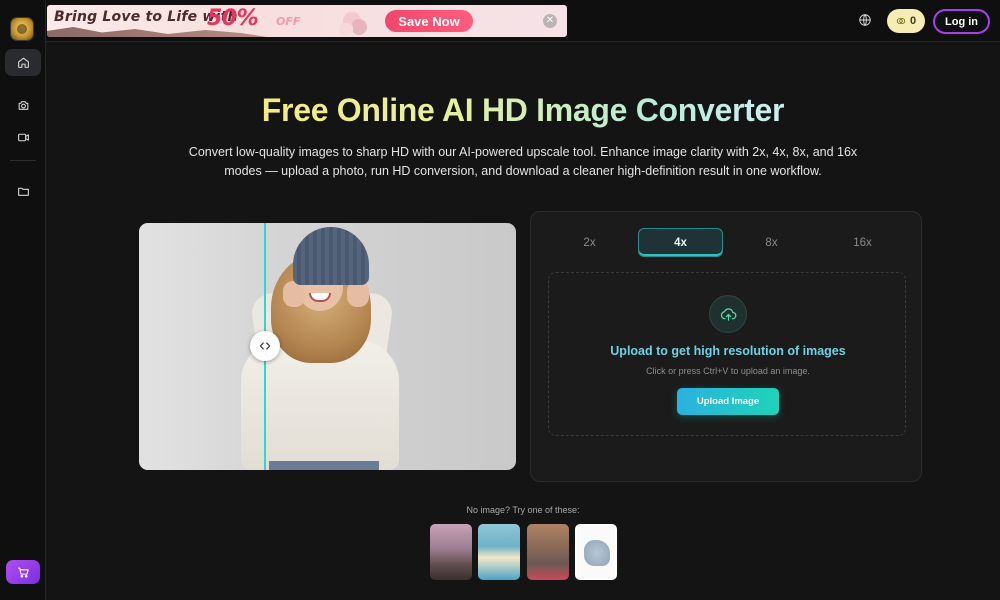 Image resolution: width=1000 pixels, height=600 pixels. I want to click on photo-nav-button, so click(23, 105).